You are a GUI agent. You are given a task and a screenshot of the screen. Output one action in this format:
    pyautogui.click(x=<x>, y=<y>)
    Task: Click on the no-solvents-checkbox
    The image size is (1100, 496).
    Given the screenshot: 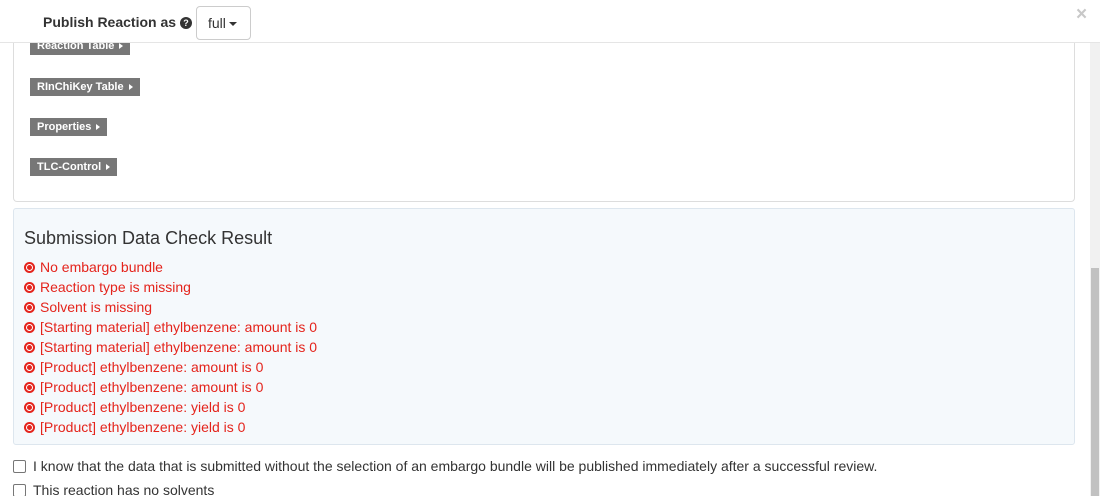 What is the action you would take?
    pyautogui.click(x=19, y=490)
    